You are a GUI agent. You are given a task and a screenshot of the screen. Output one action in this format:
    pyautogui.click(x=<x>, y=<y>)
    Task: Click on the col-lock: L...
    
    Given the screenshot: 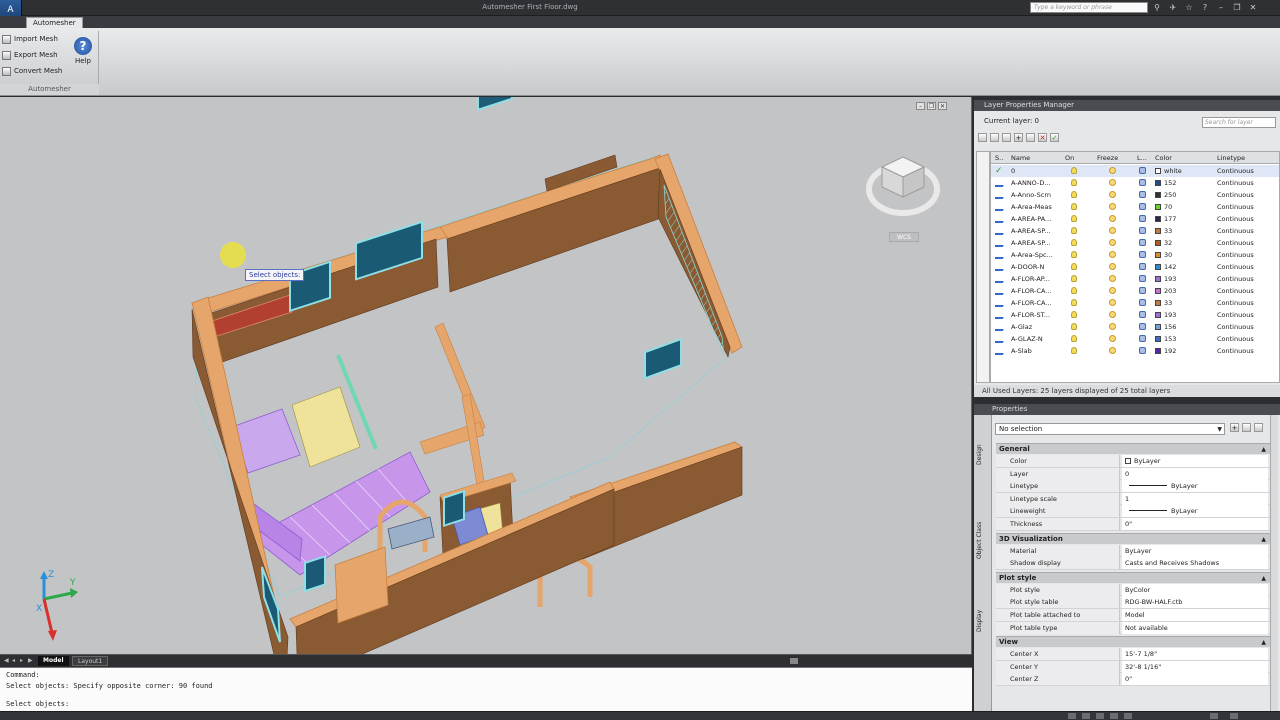 What is the action you would take?
    pyautogui.click(x=1142, y=158)
    